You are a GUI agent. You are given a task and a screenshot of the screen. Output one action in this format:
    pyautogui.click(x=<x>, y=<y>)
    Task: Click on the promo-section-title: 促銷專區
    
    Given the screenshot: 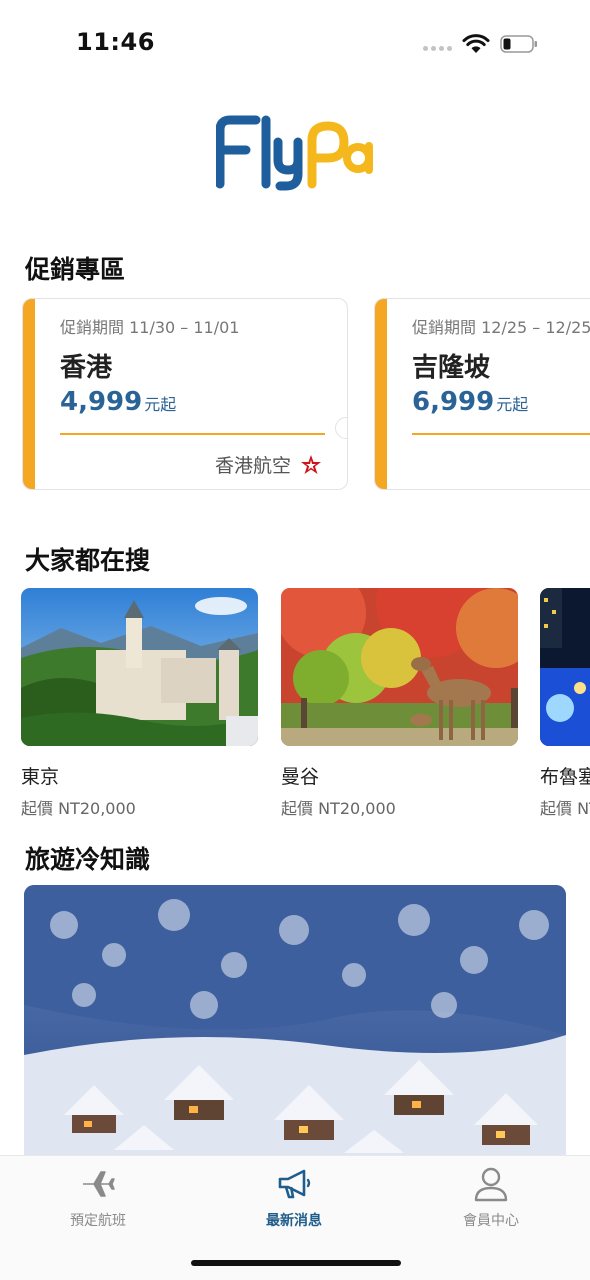 What is the action you would take?
    pyautogui.click(x=75, y=269)
    